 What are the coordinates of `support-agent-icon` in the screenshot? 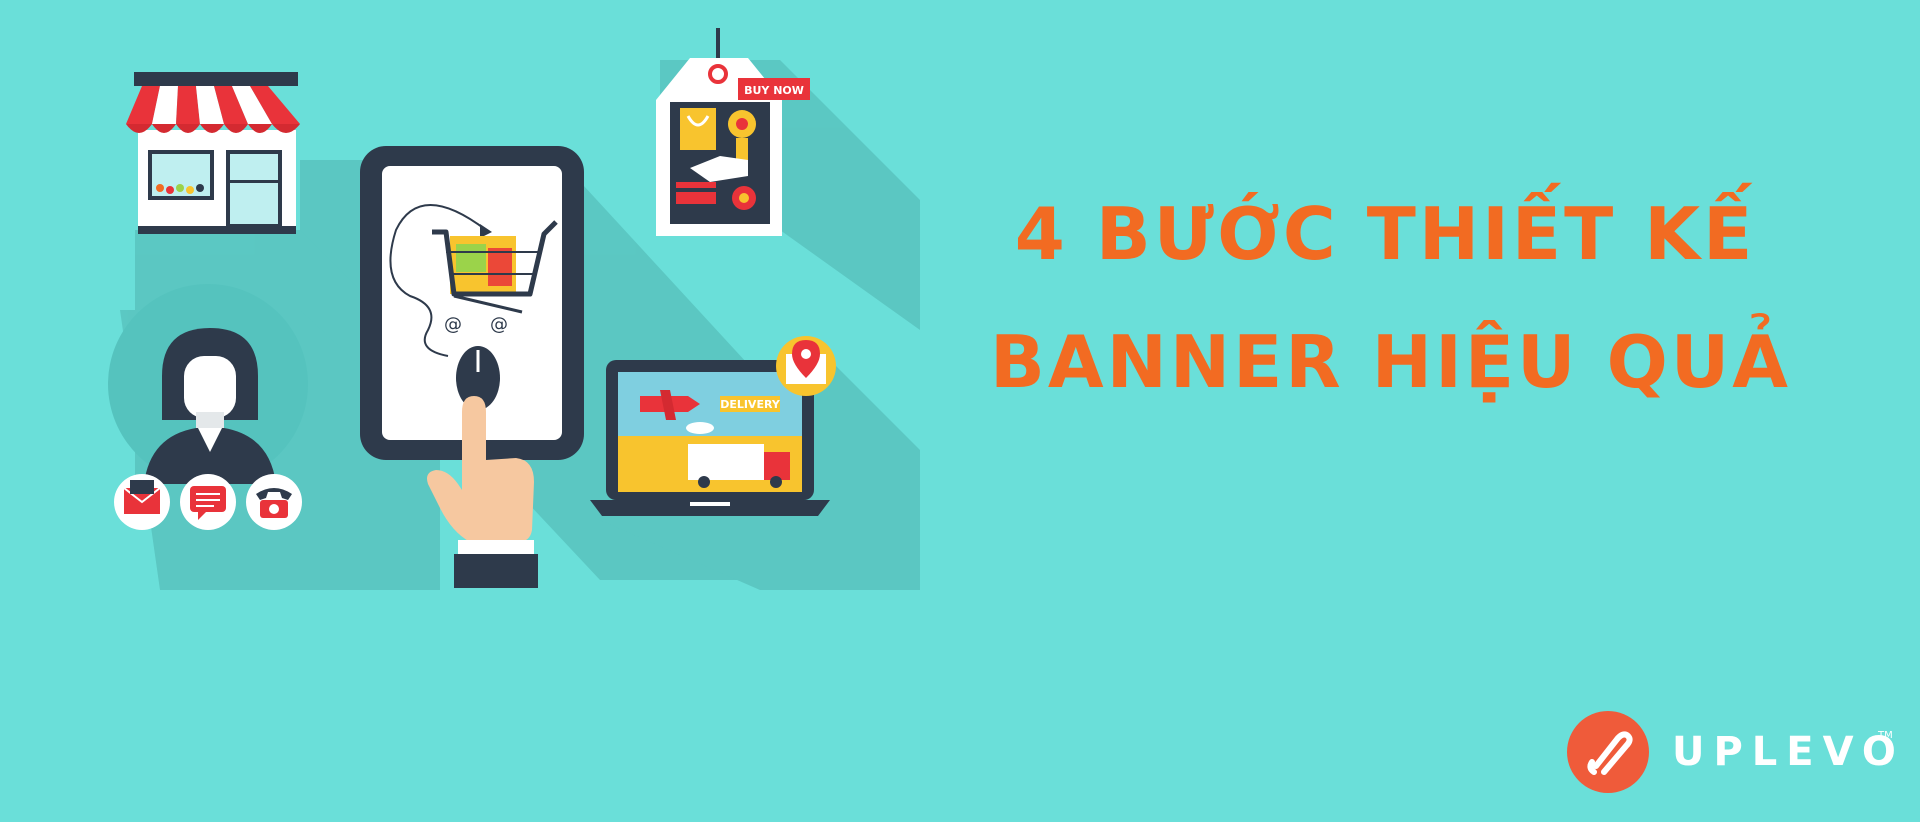 It's located at (208, 384).